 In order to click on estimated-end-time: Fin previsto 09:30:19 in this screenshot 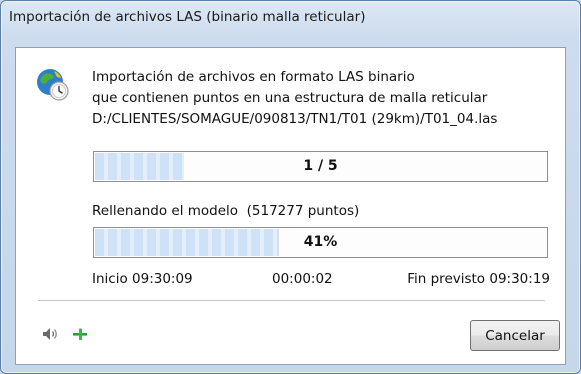, I will do `click(478, 279)`.